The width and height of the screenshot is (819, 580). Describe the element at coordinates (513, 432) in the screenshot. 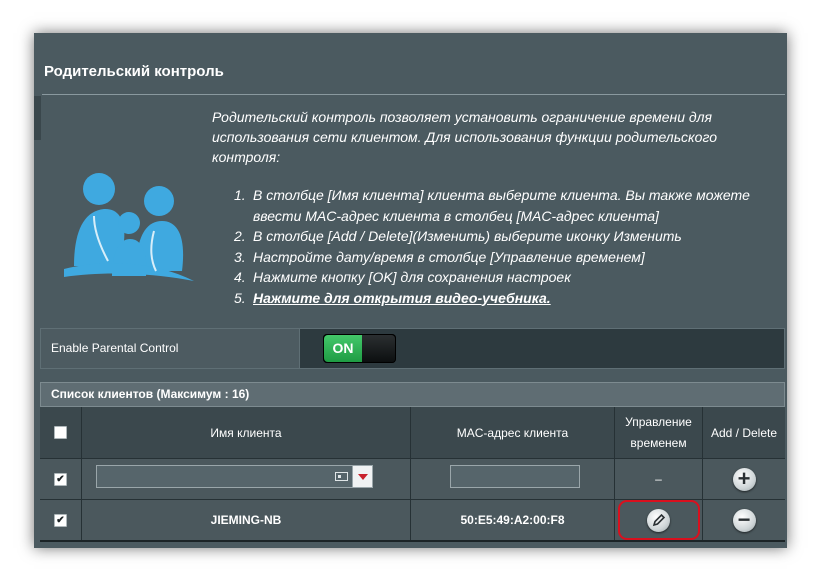

I see `column-header-mac: MAC-адрес клиента` at that location.